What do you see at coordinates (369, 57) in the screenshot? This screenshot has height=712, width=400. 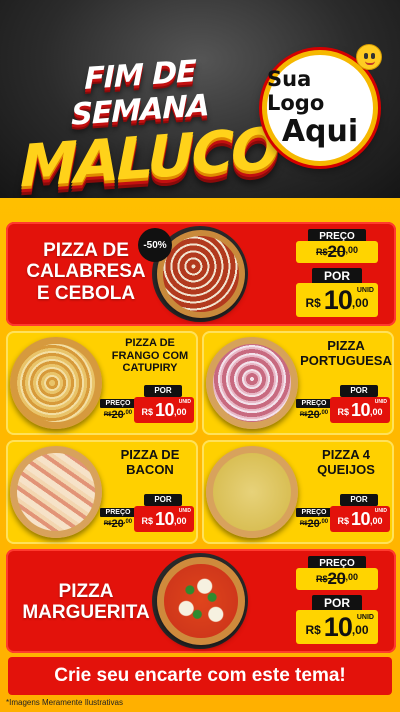 I see `emoji-icon` at bounding box center [369, 57].